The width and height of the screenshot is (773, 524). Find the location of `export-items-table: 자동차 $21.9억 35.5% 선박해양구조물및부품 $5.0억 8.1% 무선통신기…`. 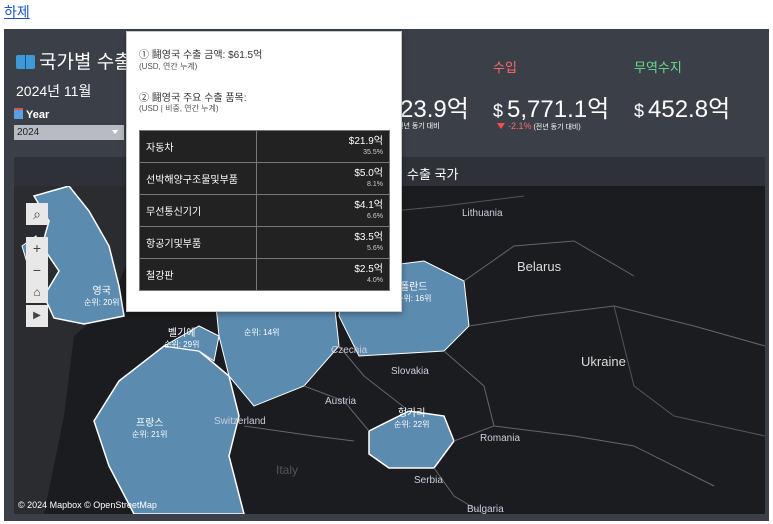

export-items-table: 자동차 $21.9억 35.5% 선박해양구조물및부품 $5.0억 8.1% 무선통신기… is located at coordinates (264, 210).